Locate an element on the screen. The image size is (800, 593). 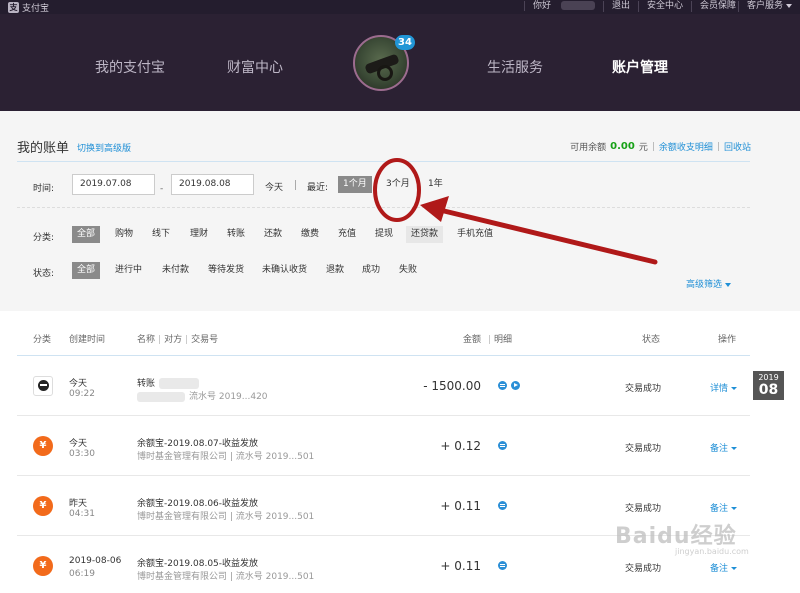
category-finance: 理财 is located at coordinates (199, 234).